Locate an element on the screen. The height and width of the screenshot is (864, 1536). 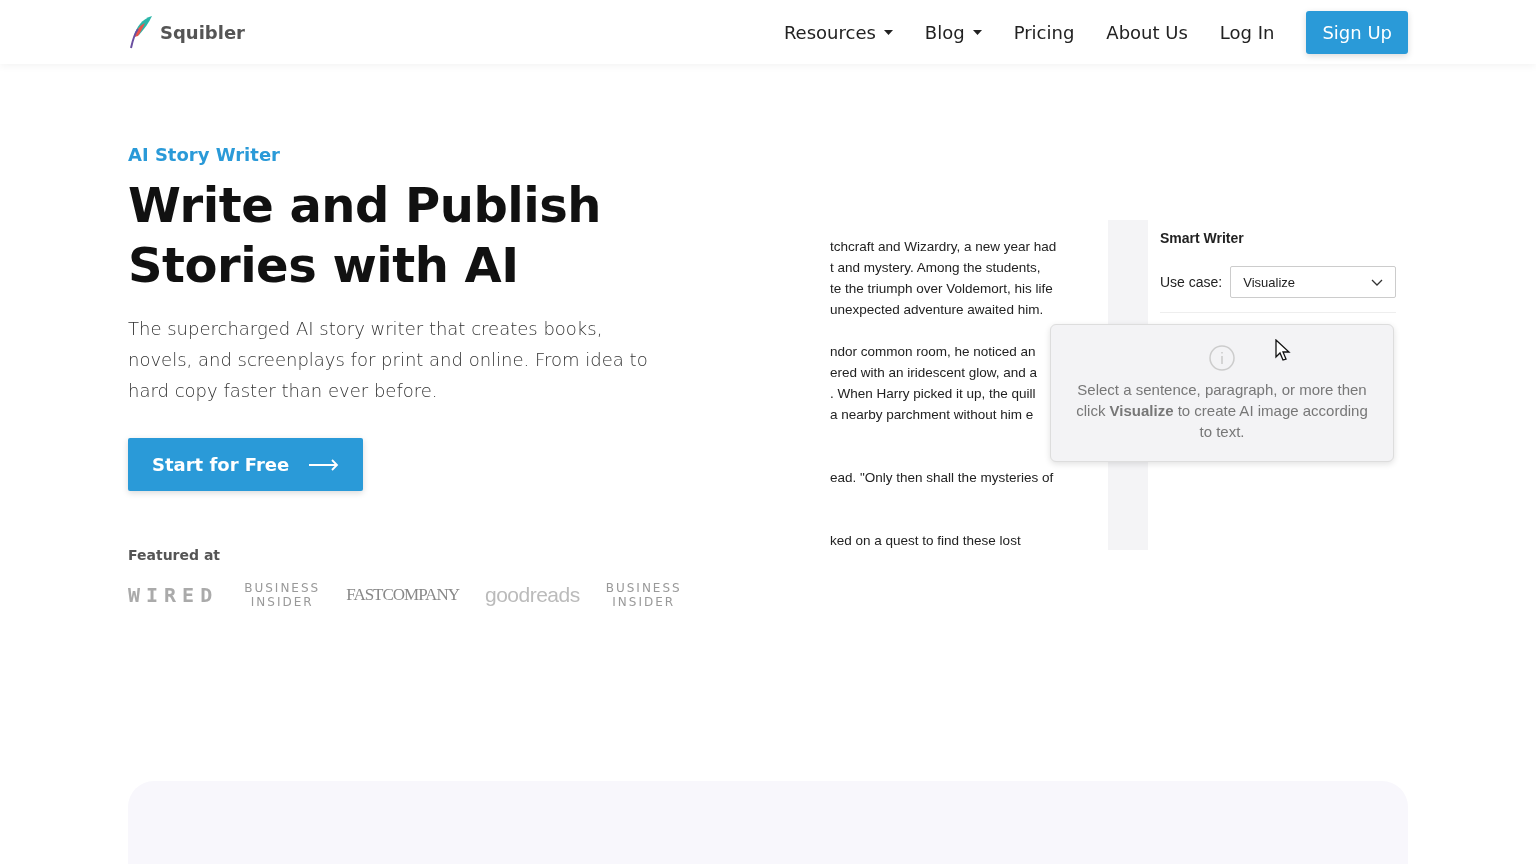
arrow-icon is located at coordinates (324, 464).